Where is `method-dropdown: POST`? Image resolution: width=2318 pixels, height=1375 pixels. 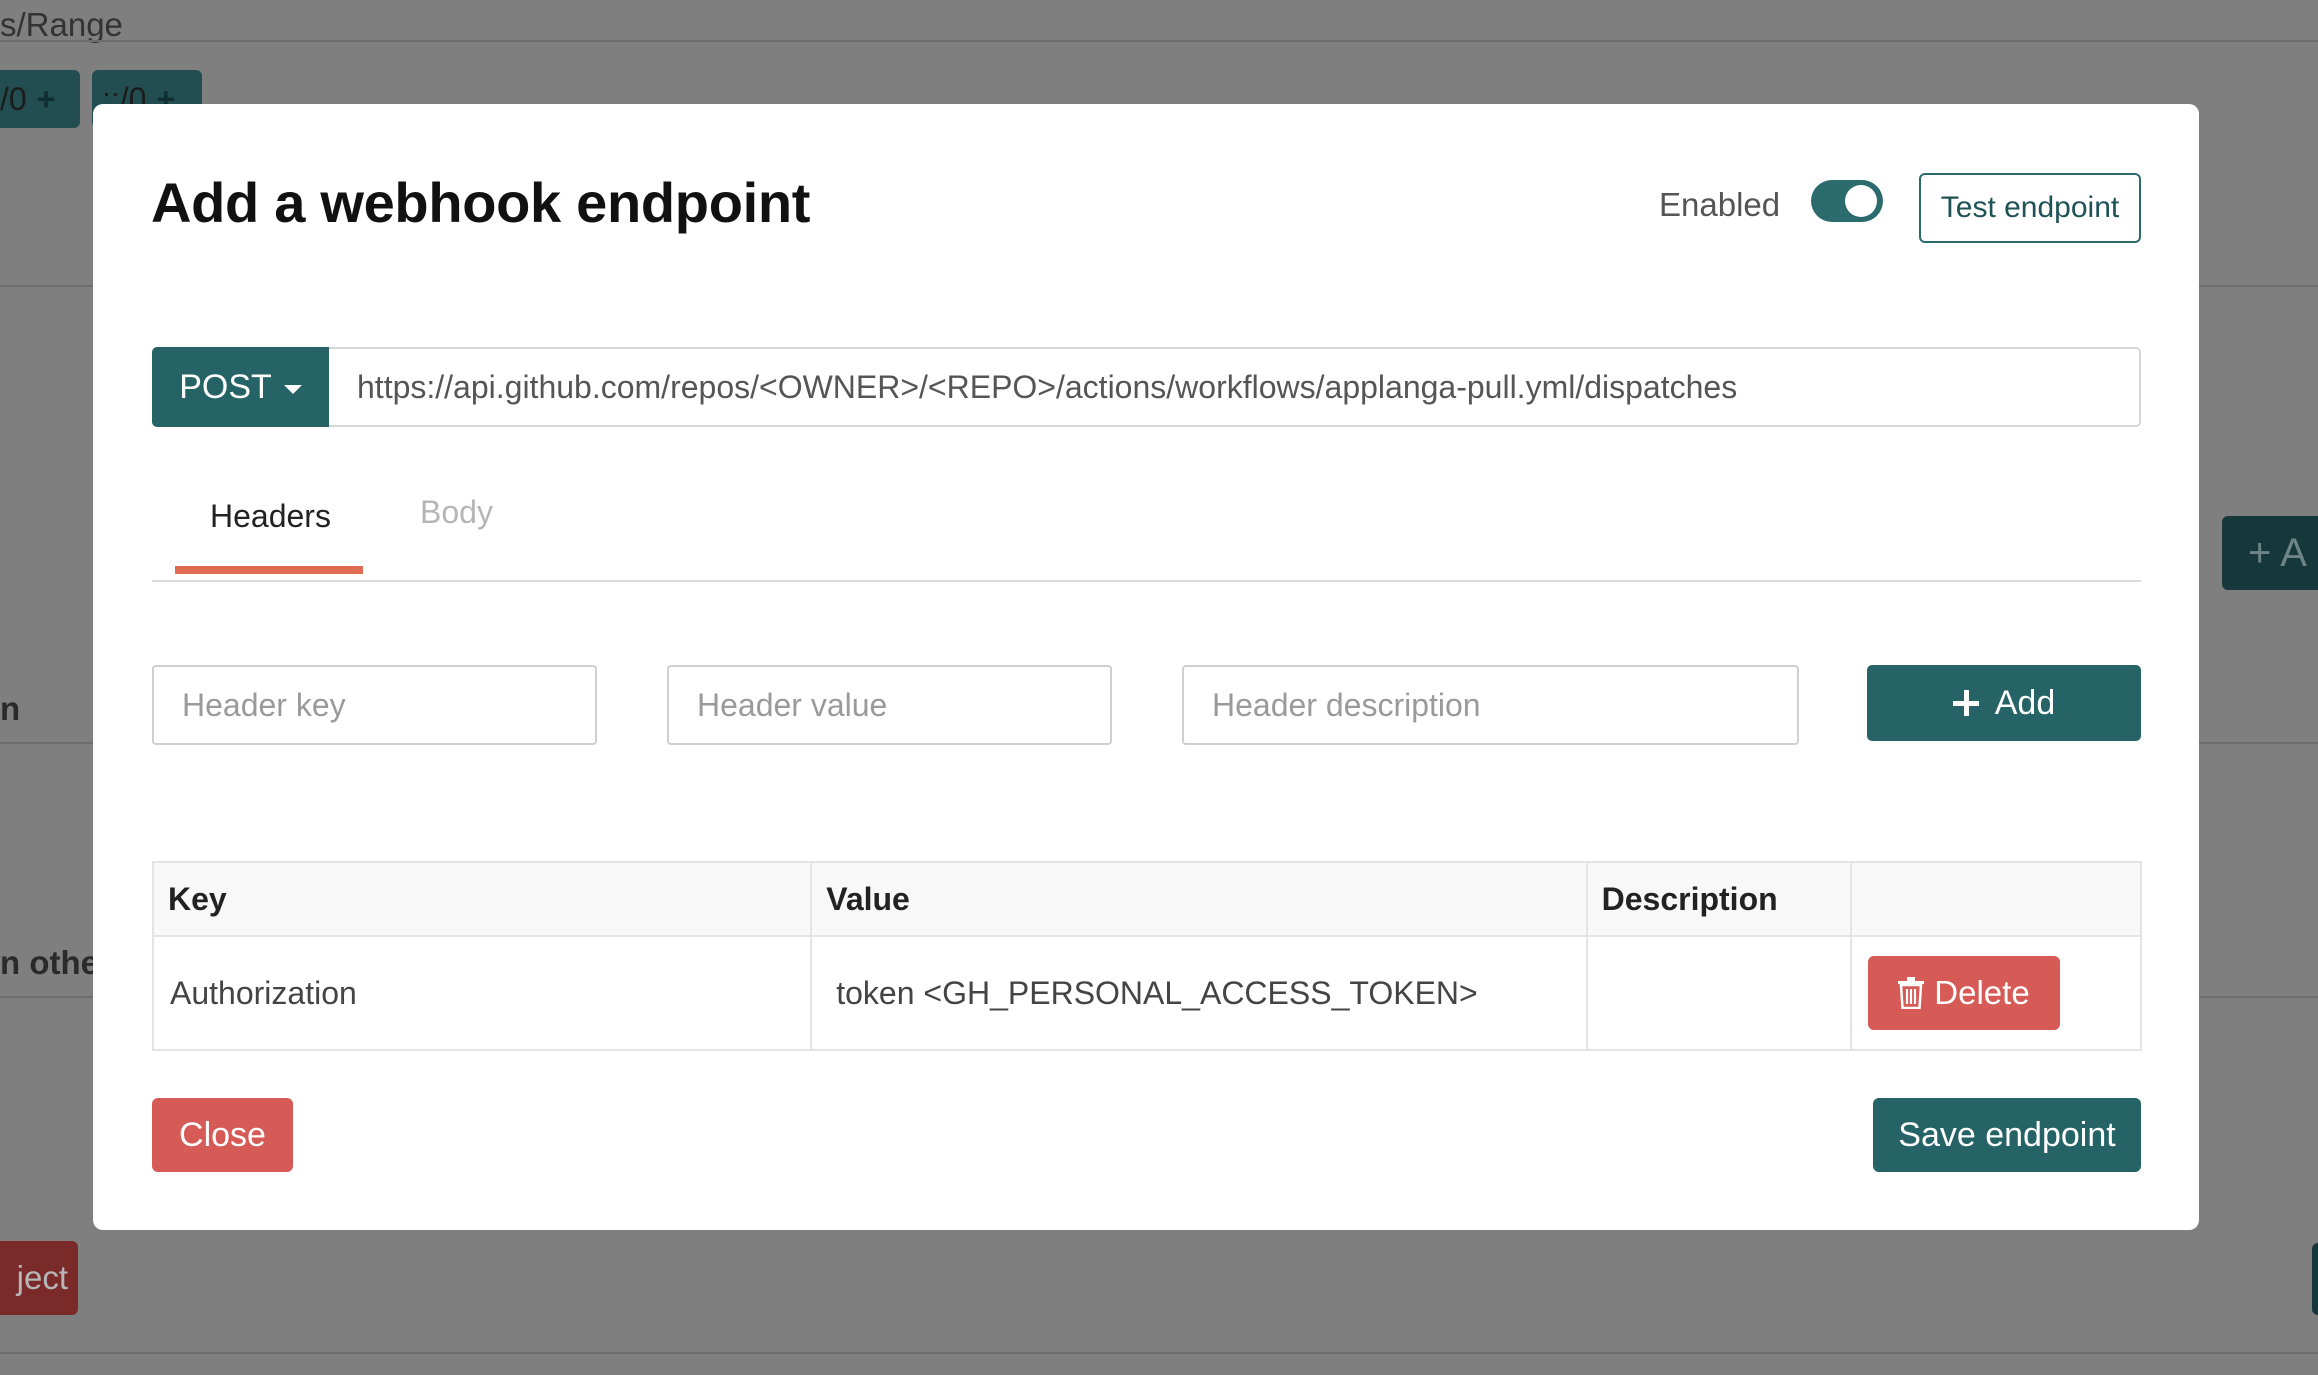 method-dropdown: POST is located at coordinates (240, 387).